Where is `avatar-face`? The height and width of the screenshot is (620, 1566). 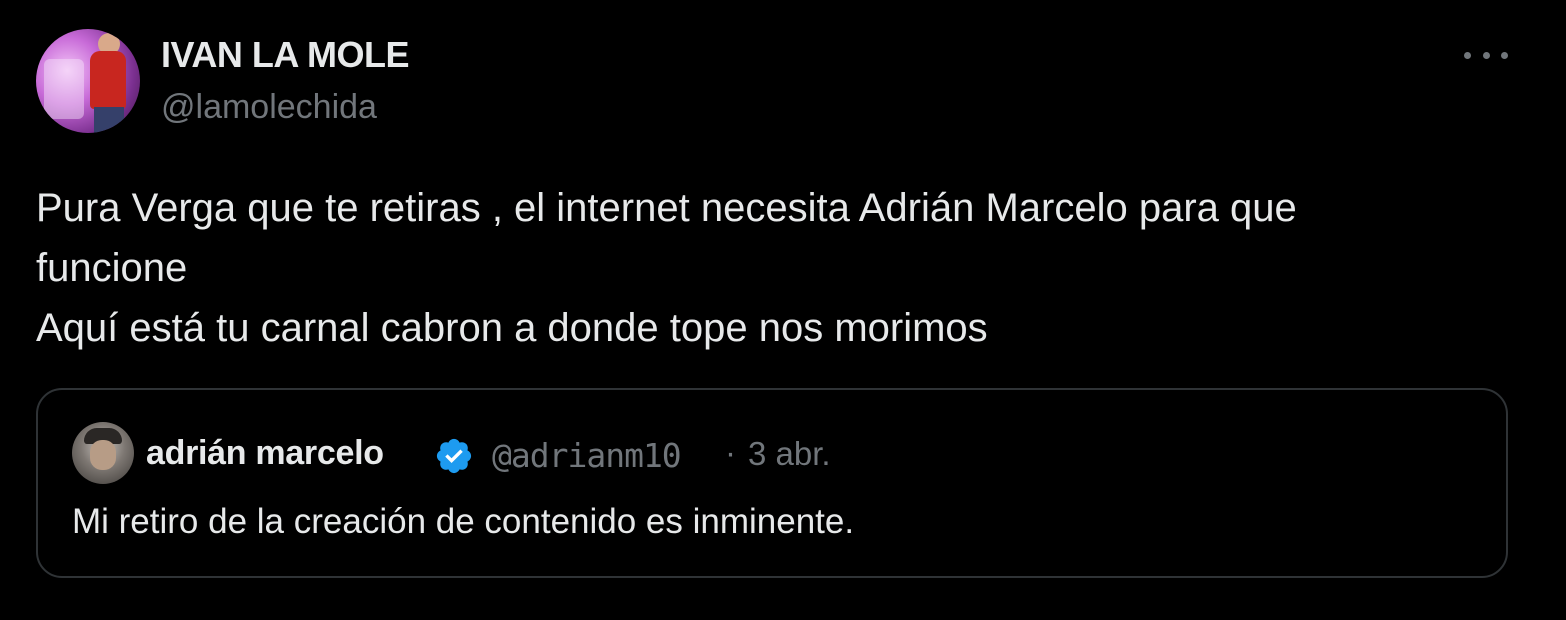 avatar-face is located at coordinates (103, 455).